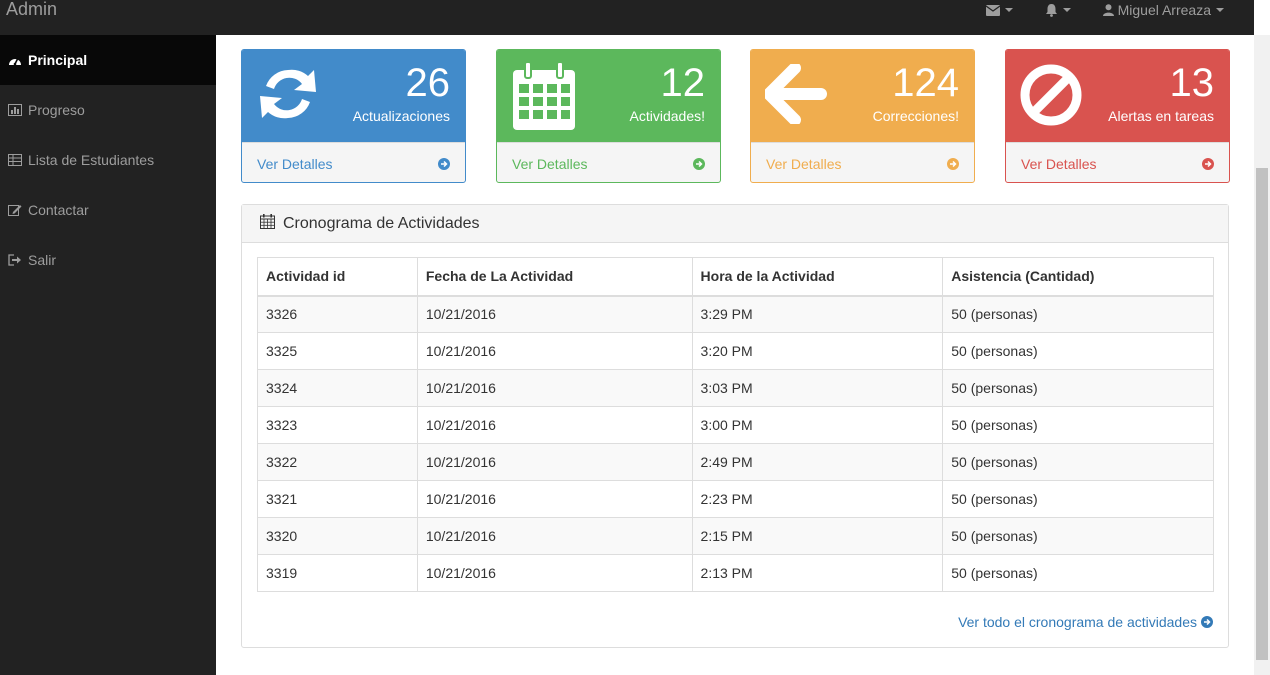 The image size is (1270, 675). What do you see at coordinates (862, 116) in the screenshot?
I see `panel-correcciones: 124 Correcciones! Ver Detalles` at bounding box center [862, 116].